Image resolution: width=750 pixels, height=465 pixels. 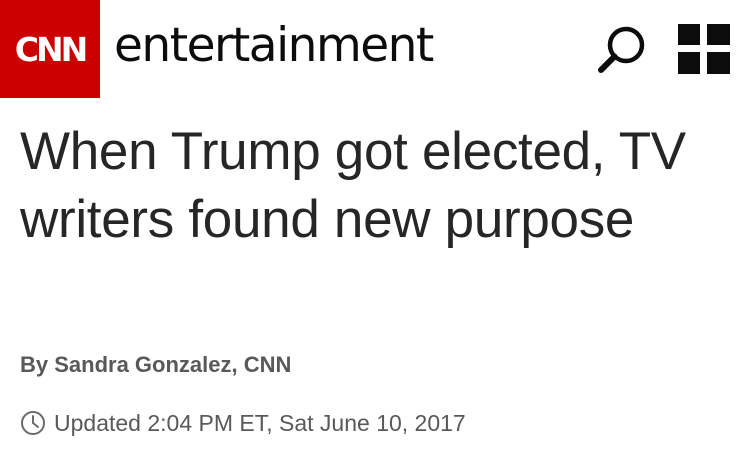 I want to click on menu-button, so click(x=704, y=49).